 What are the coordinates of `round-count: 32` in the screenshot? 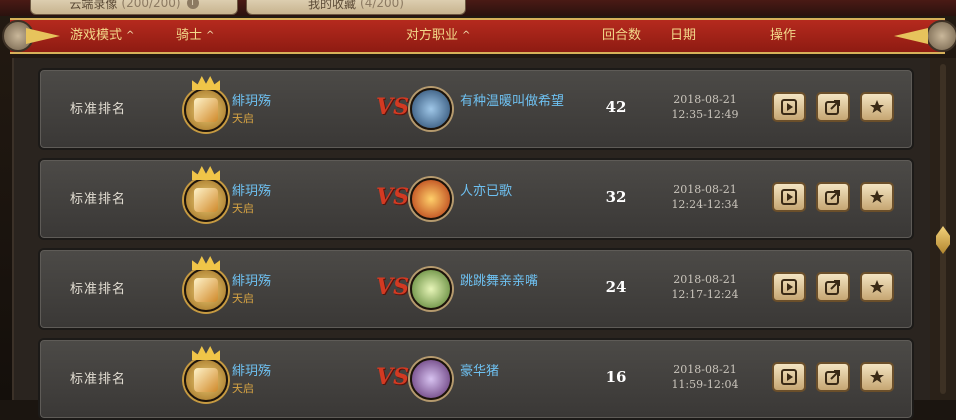 It's located at (616, 197).